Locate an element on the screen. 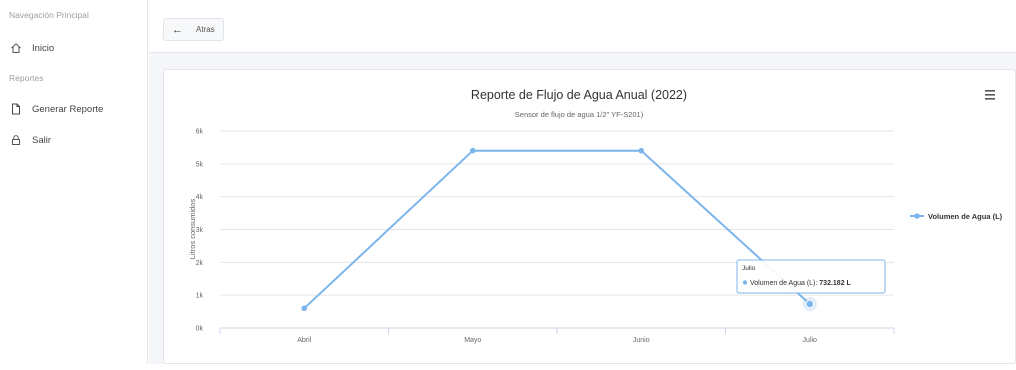 This screenshot has height=370, width=1016. x-tick-label: Abril is located at coordinates (304, 340).